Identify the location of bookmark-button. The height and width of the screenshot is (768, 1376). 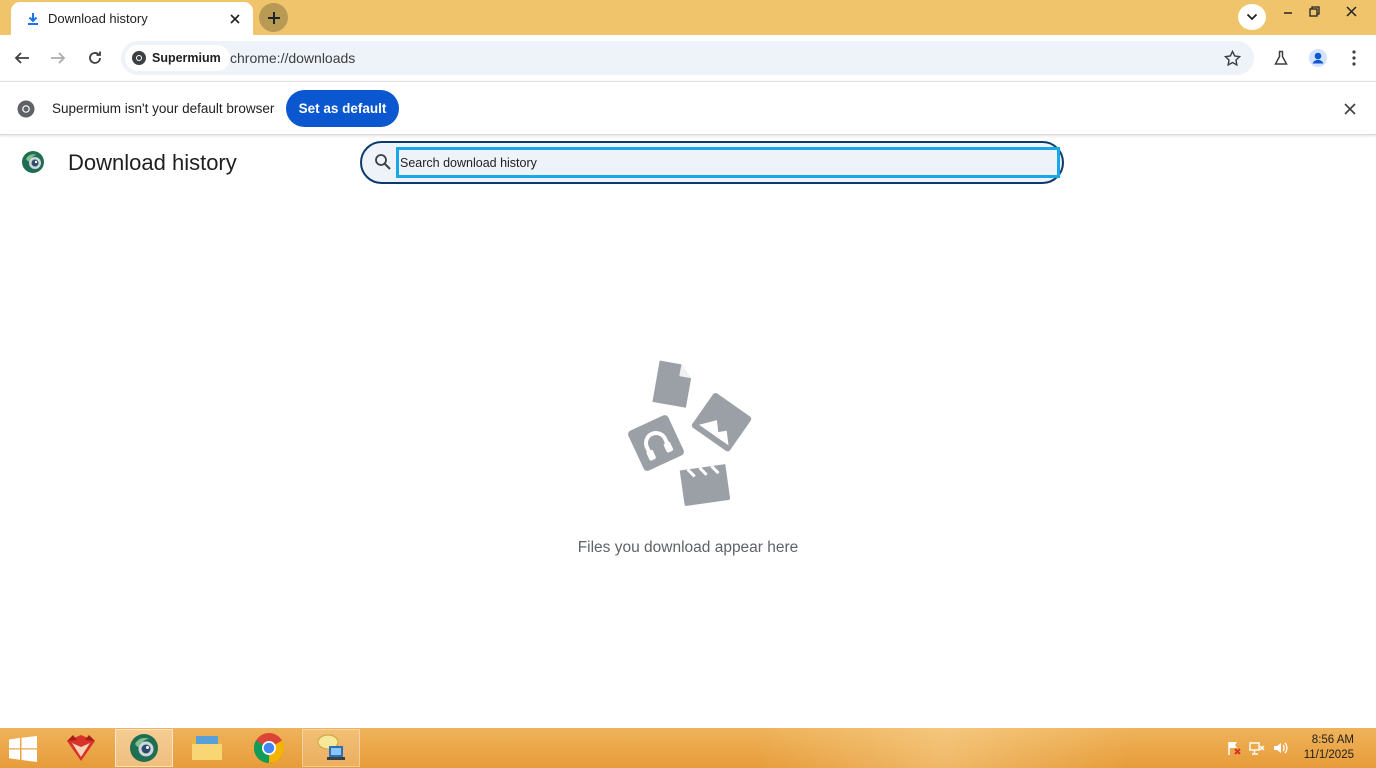
(1232, 58).